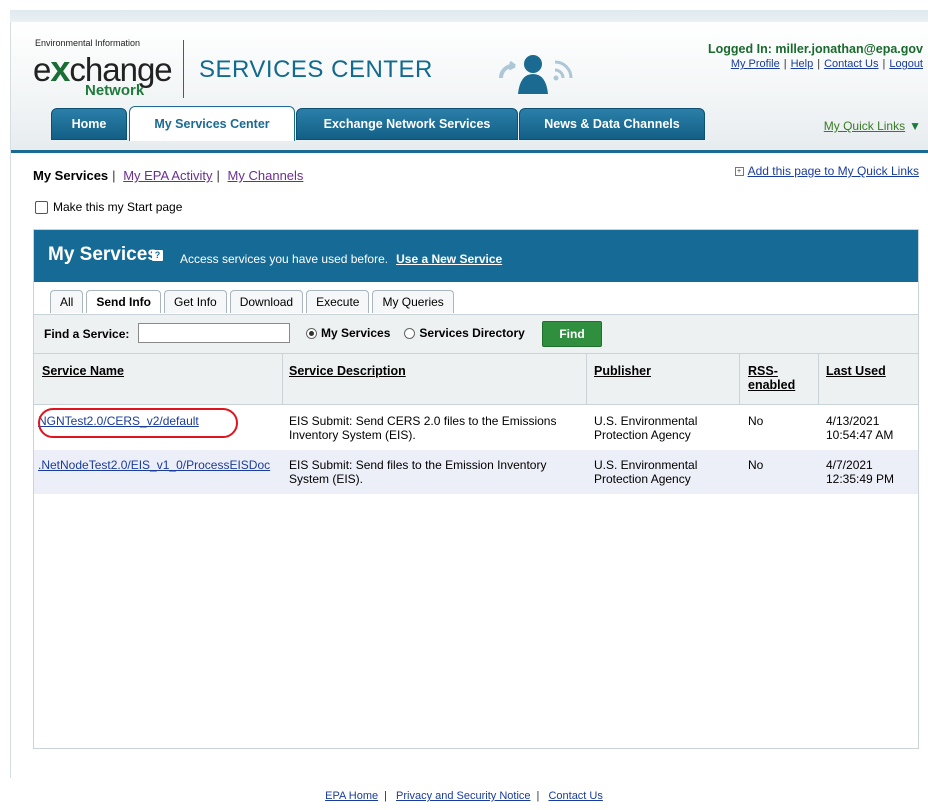  Describe the element at coordinates (157, 255) in the screenshot. I see `question-mark-icon: ?` at that location.